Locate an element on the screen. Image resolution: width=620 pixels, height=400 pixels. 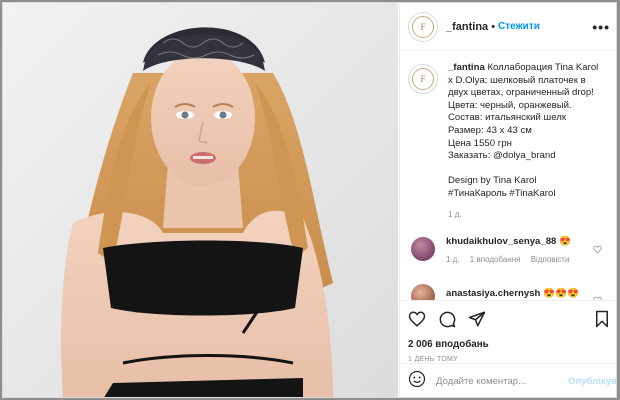
post-timestamp: 1 ДЕНЬ ТОМУ is located at coordinates (509, 359).